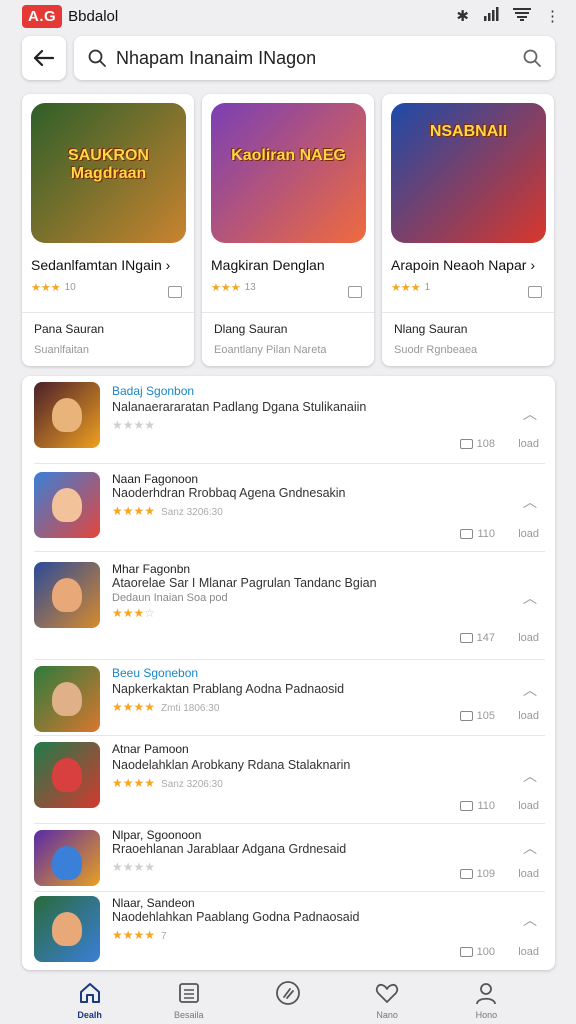 The height and width of the screenshot is (1024, 576). I want to click on list-item-rating: ★★★★, so click(134, 425).